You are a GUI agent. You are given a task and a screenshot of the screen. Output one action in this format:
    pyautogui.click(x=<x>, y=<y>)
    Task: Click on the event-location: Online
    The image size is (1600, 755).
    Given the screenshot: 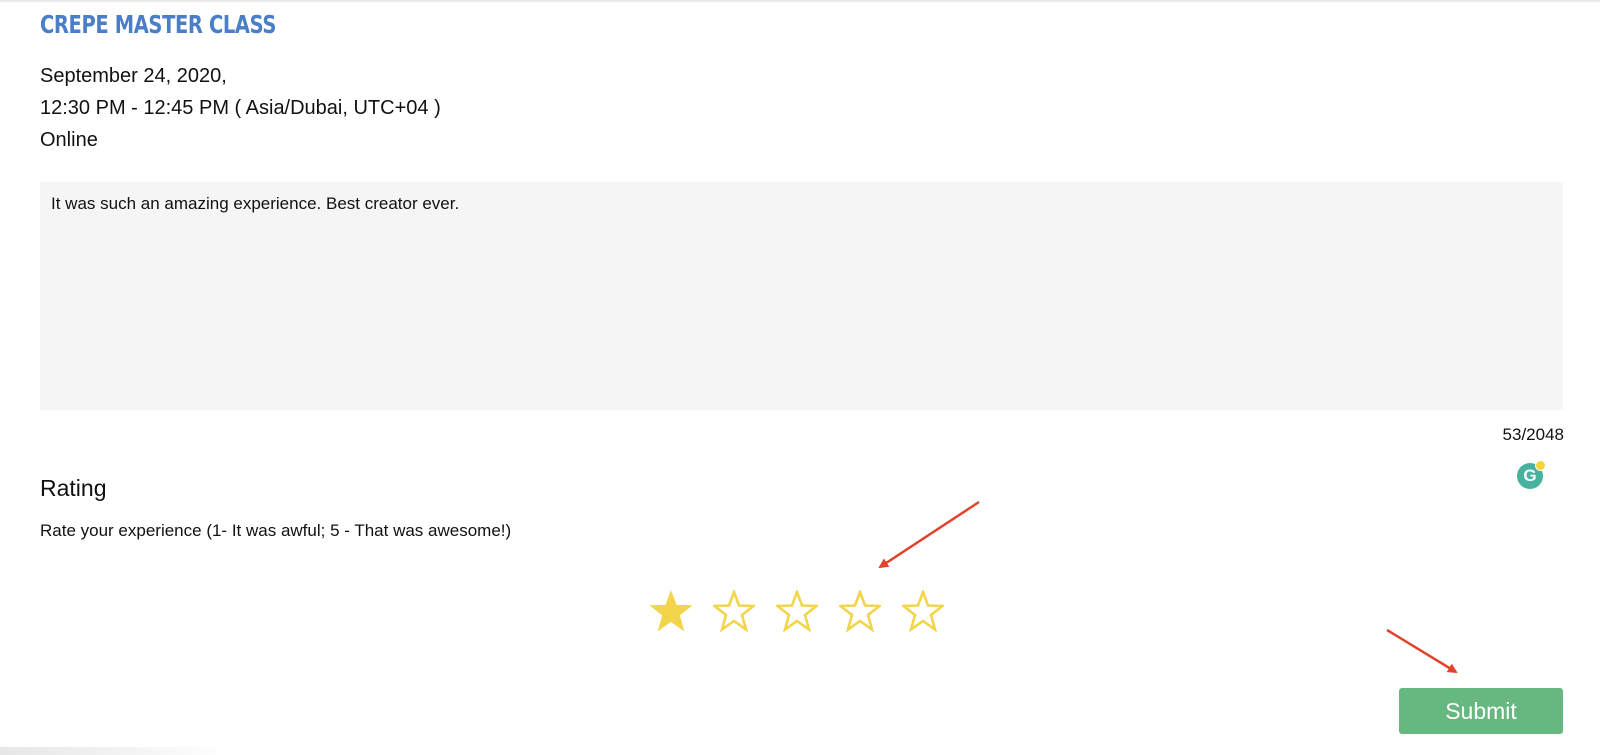 What is the action you would take?
    pyautogui.click(x=69, y=140)
    